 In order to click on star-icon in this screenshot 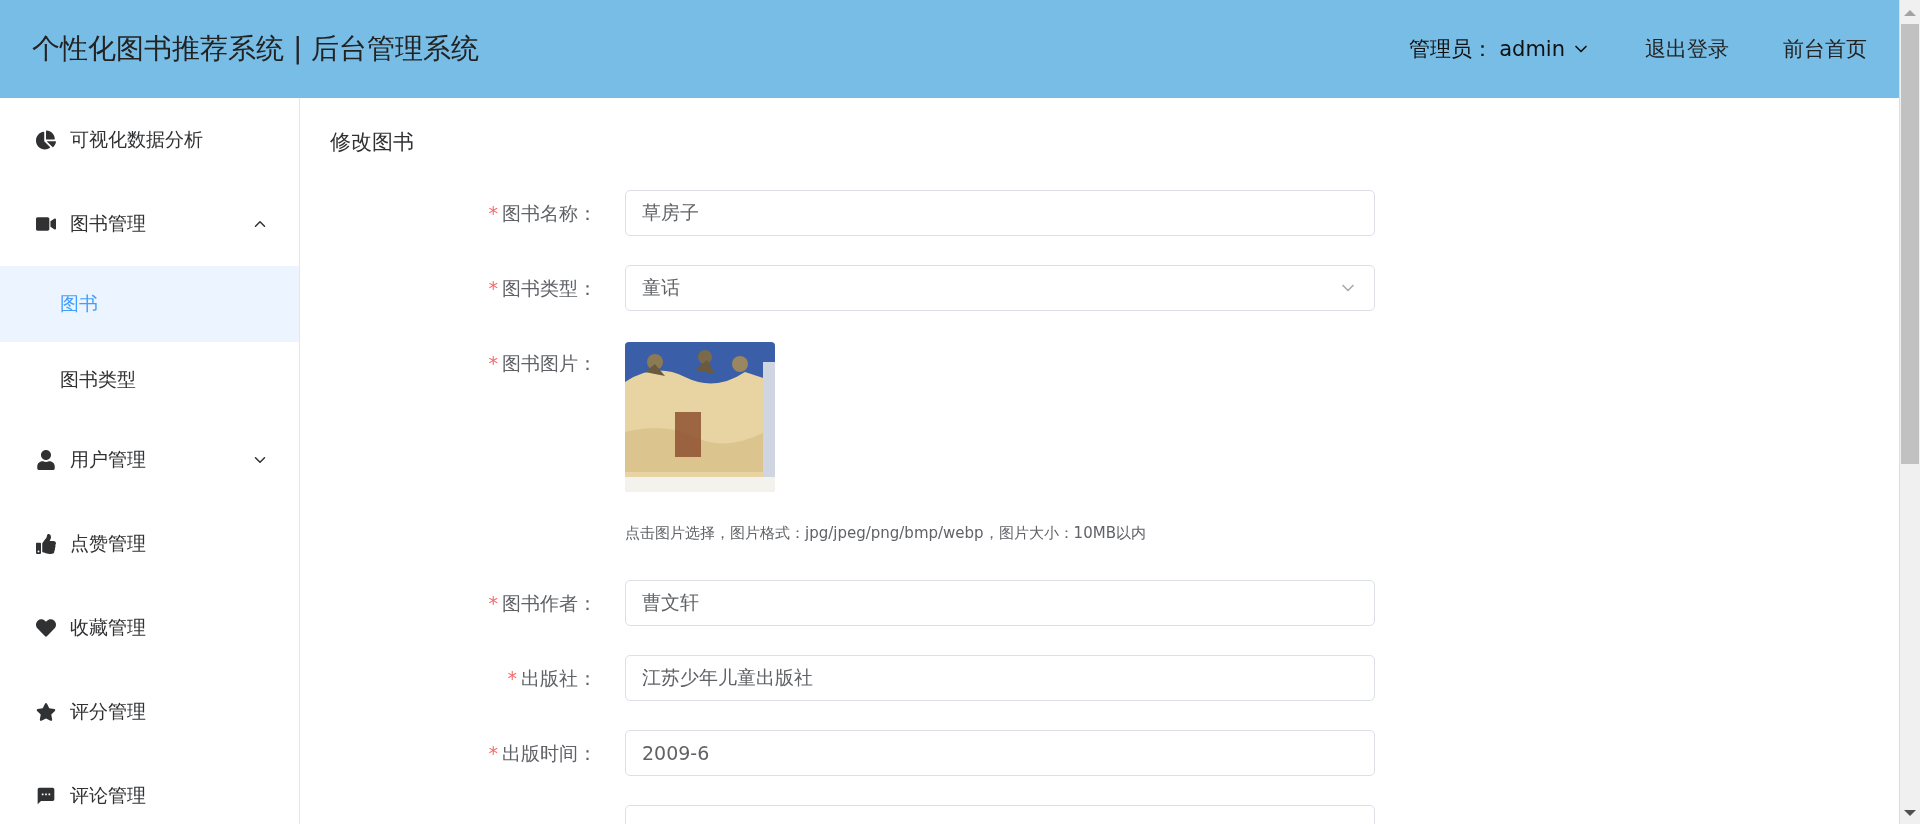, I will do `click(46, 712)`.